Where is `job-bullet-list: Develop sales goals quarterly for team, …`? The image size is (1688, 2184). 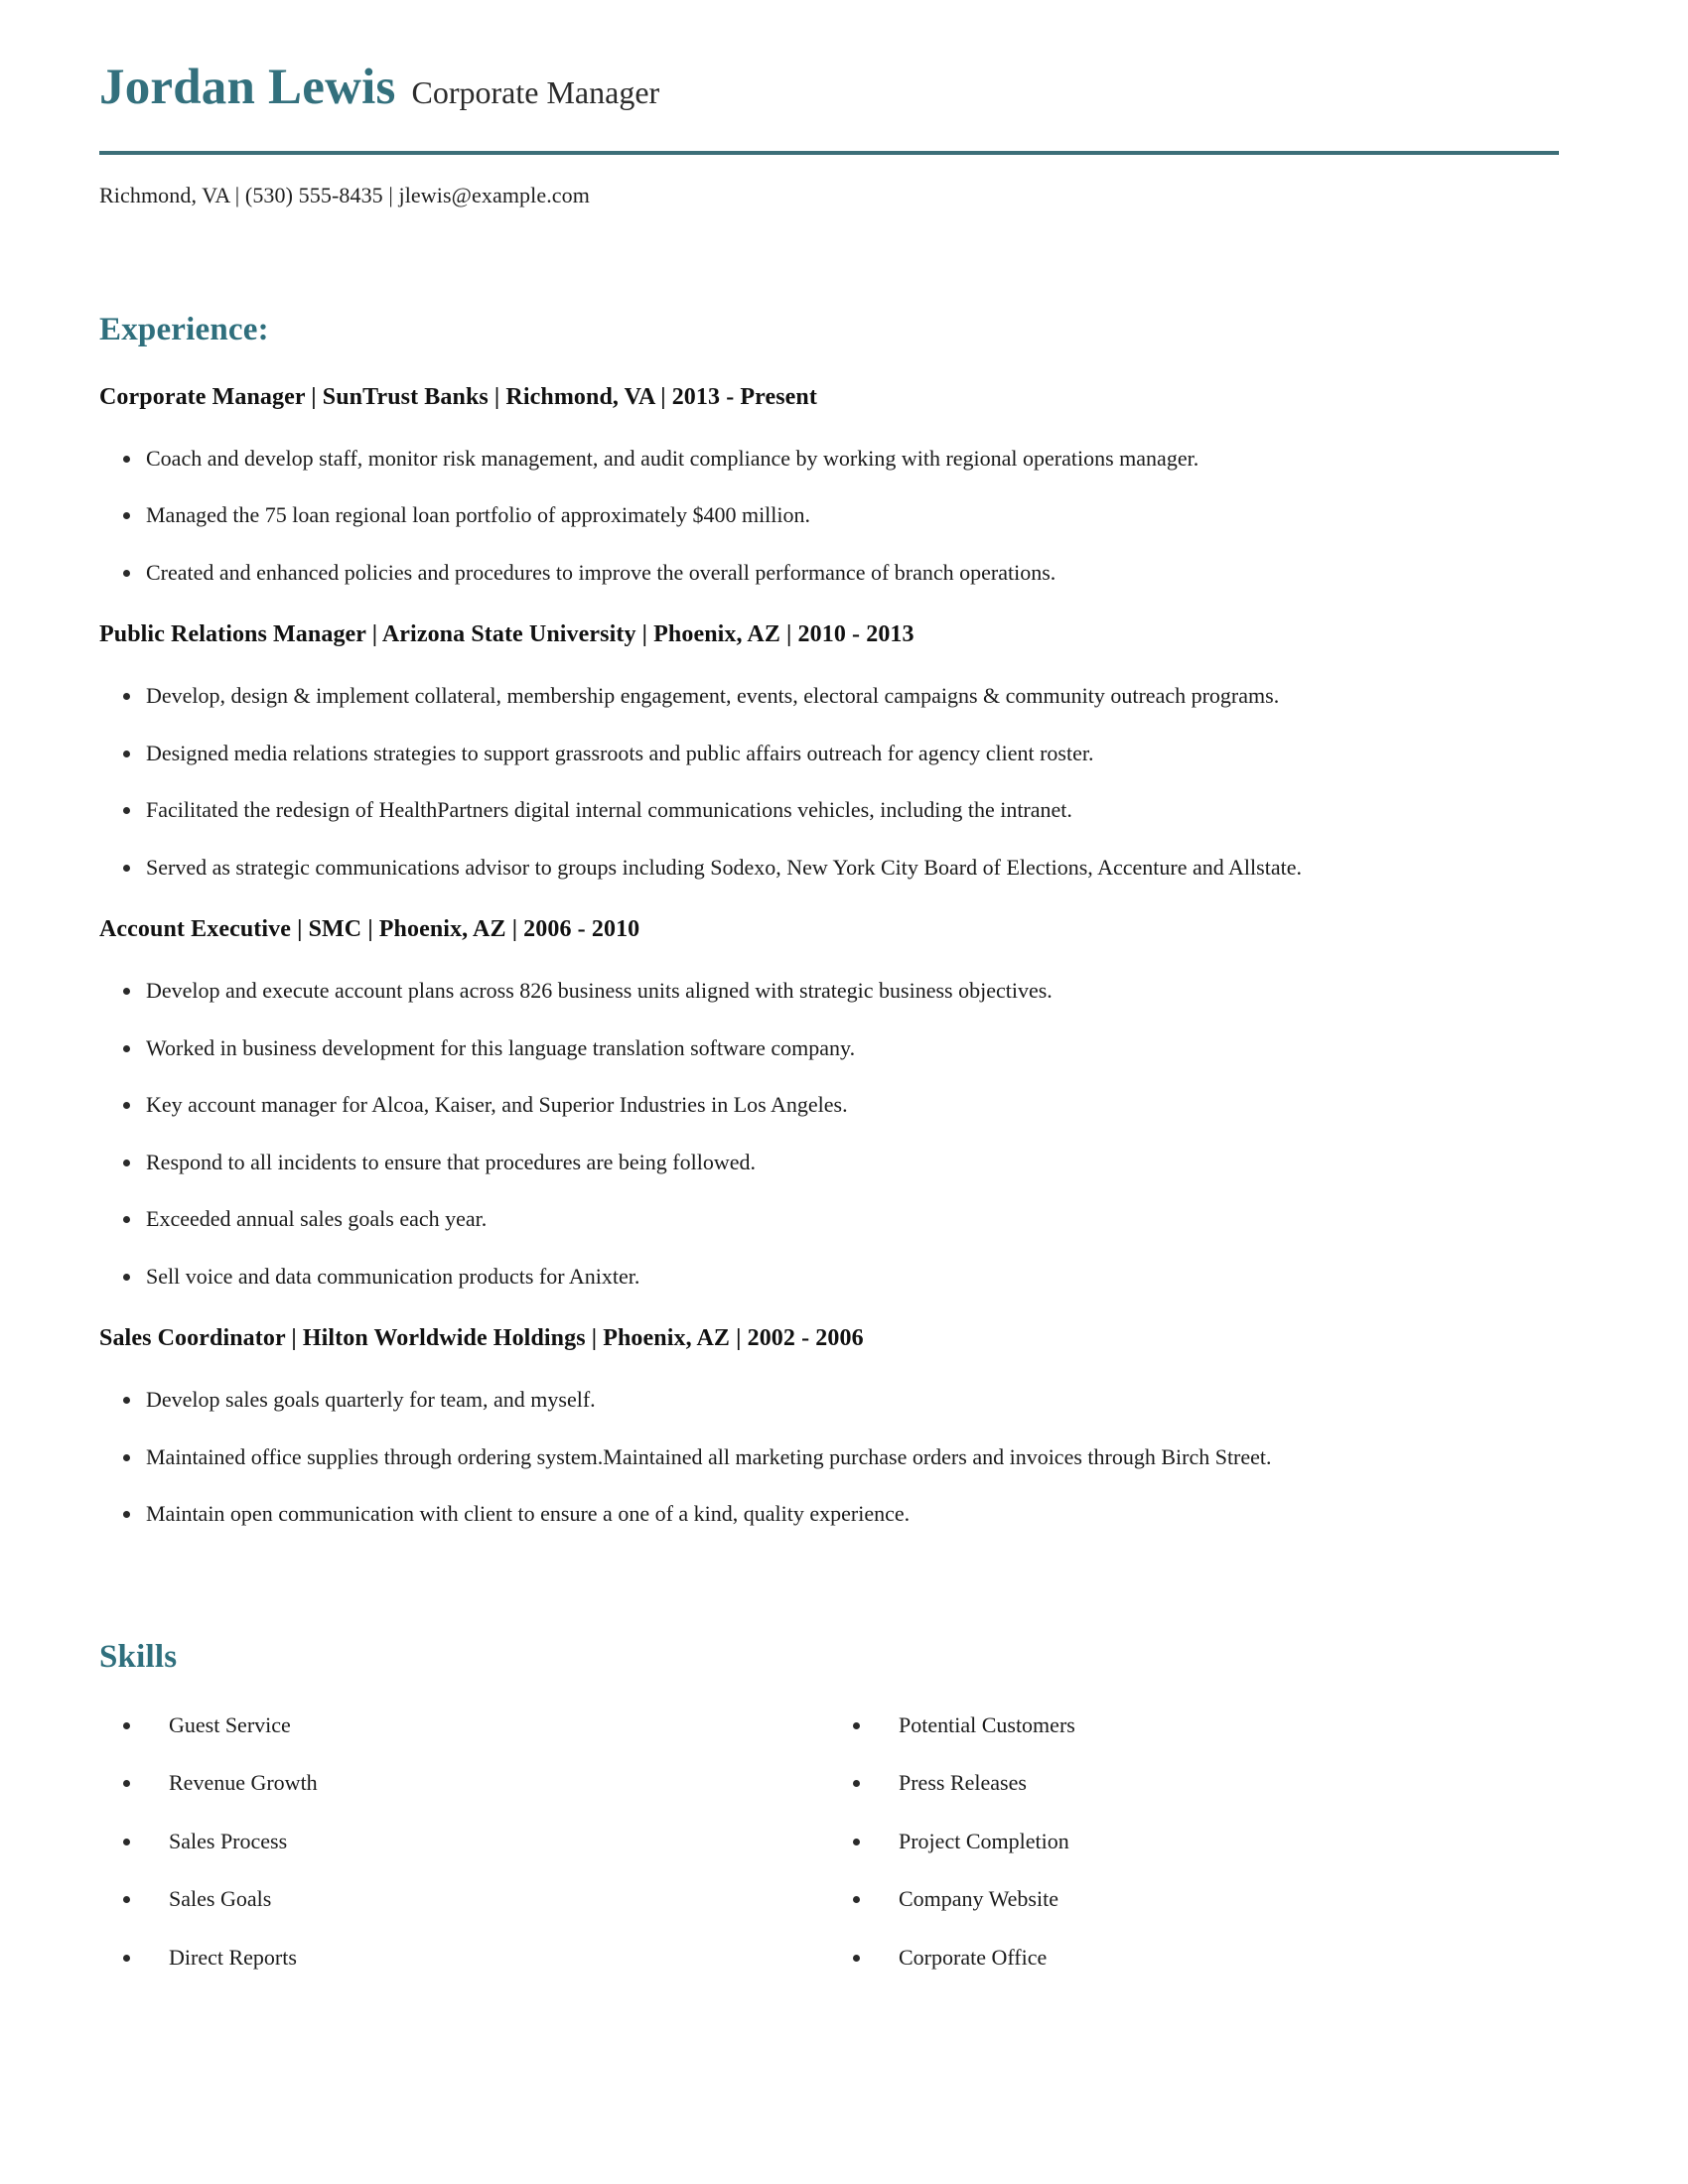
job-bullet-list: Develop sales goals quarterly for team, … is located at coordinates (842, 1457).